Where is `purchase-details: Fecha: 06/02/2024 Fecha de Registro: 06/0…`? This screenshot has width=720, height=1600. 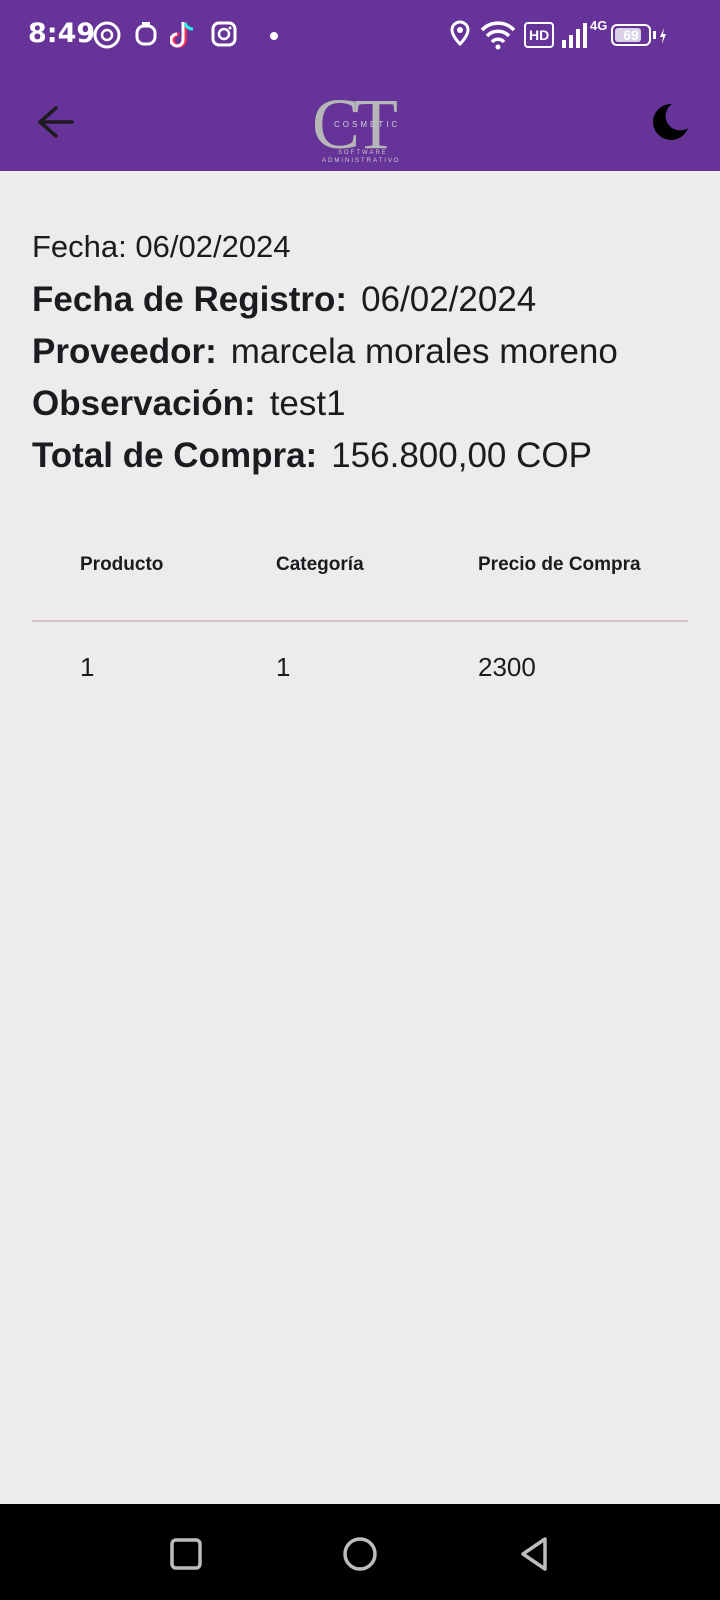 purchase-details: Fecha: 06/02/2024 Fecha de Registro: 06/0… is located at coordinates (362, 354).